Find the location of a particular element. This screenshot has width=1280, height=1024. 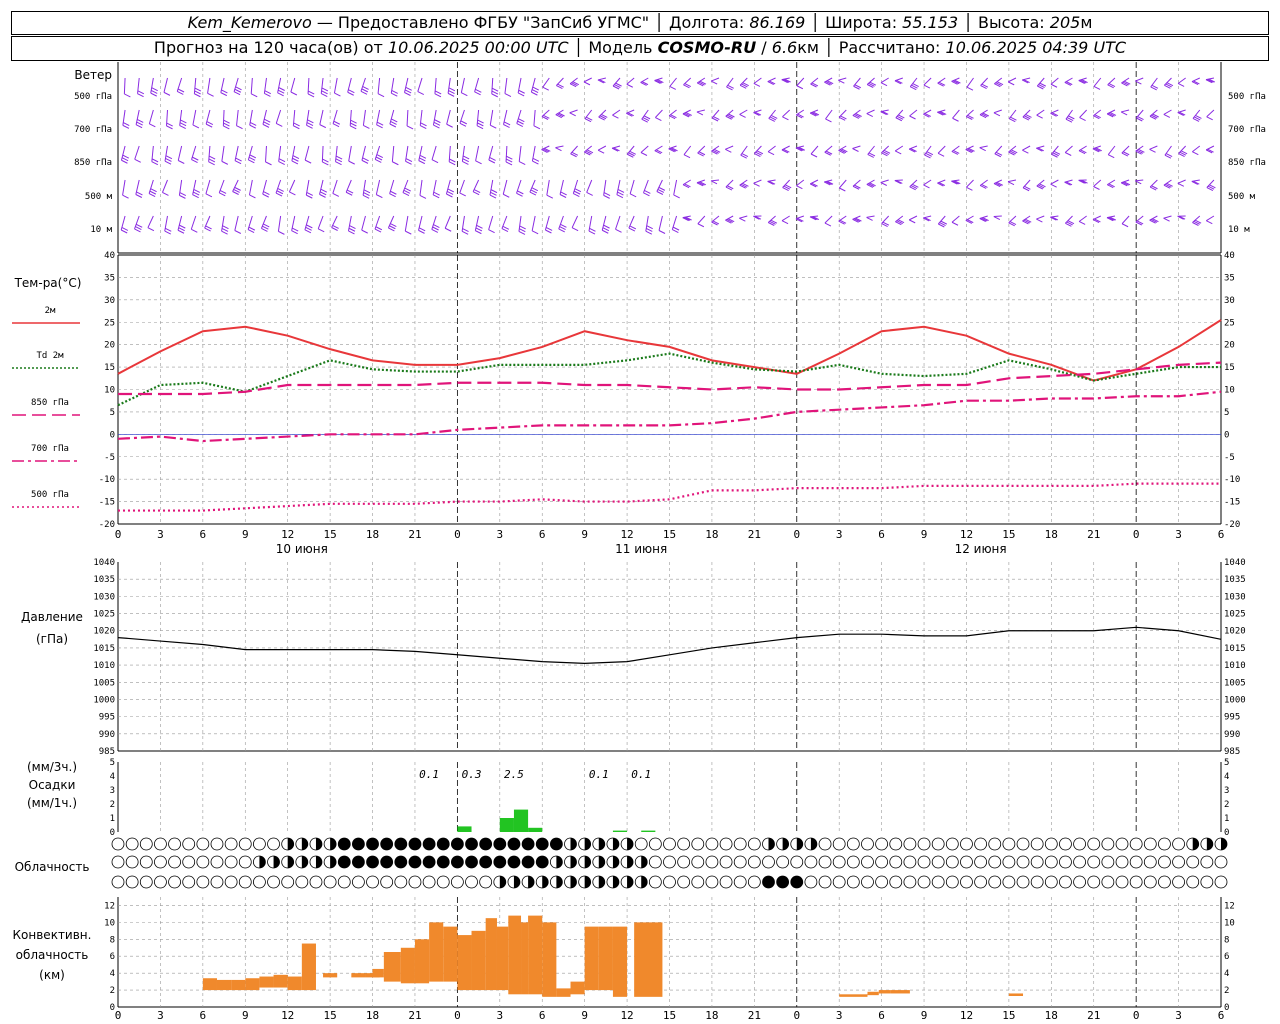

pres-ytick-right: 1015 is located at coordinates (1235, 649).